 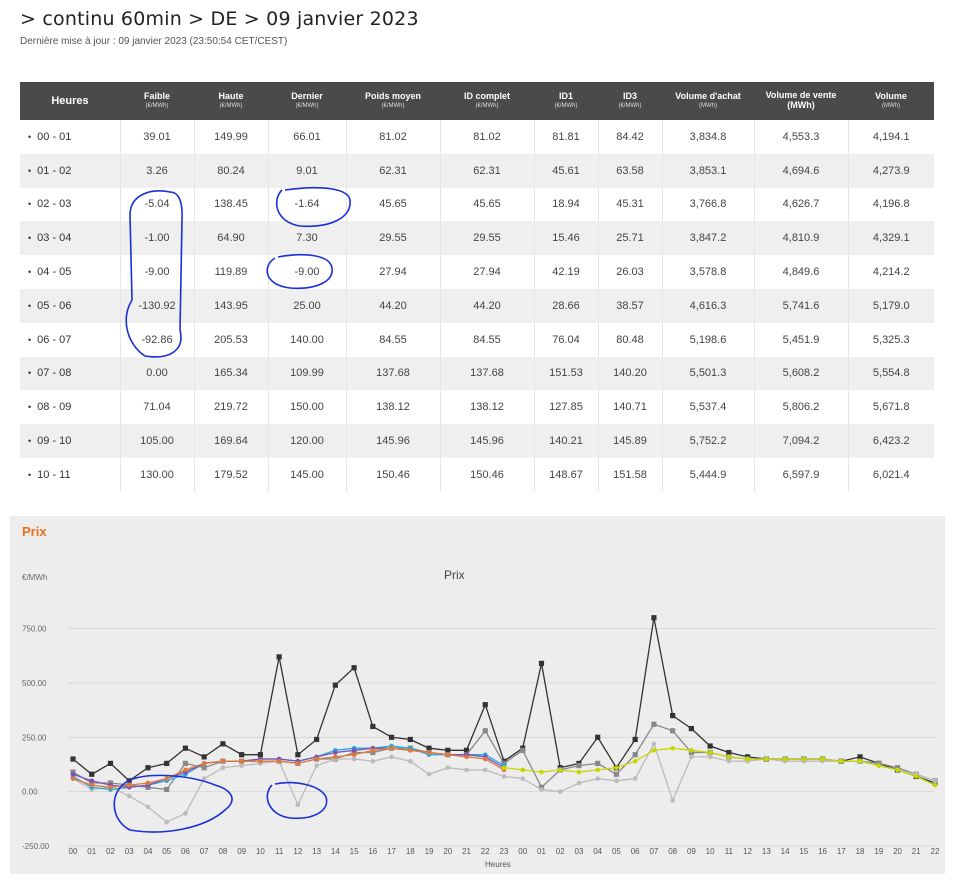 I want to click on x-tick-label: 13, so click(x=766, y=851).